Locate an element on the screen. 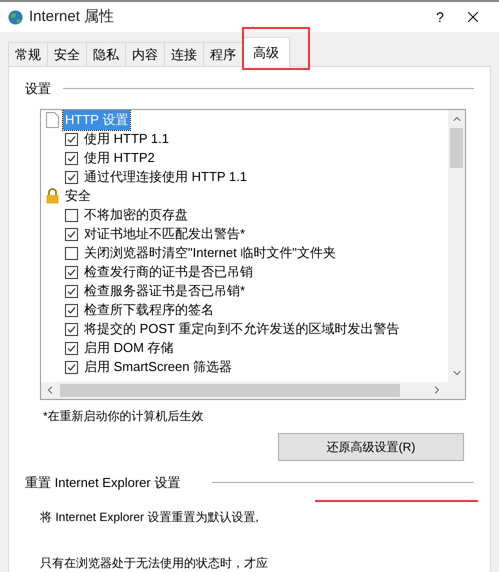 This screenshot has height=572, width=499. restart-note: *在重新启动你的计算机后生效 is located at coordinates (124, 416).